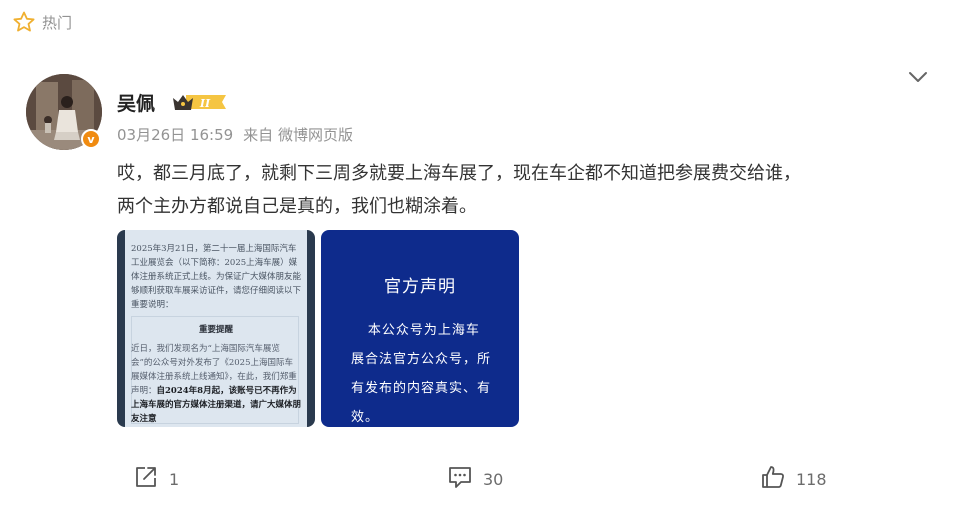 Image resolution: width=953 pixels, height=507 pixels. What do you see at coordinates (459, 173) in the screenshot?
I see `post-text-line: 哎，都三月底了，就剩下三周多就要上海车展了，现在车企都不知道把参展费交给谁，` at bounding box center [459, 173].